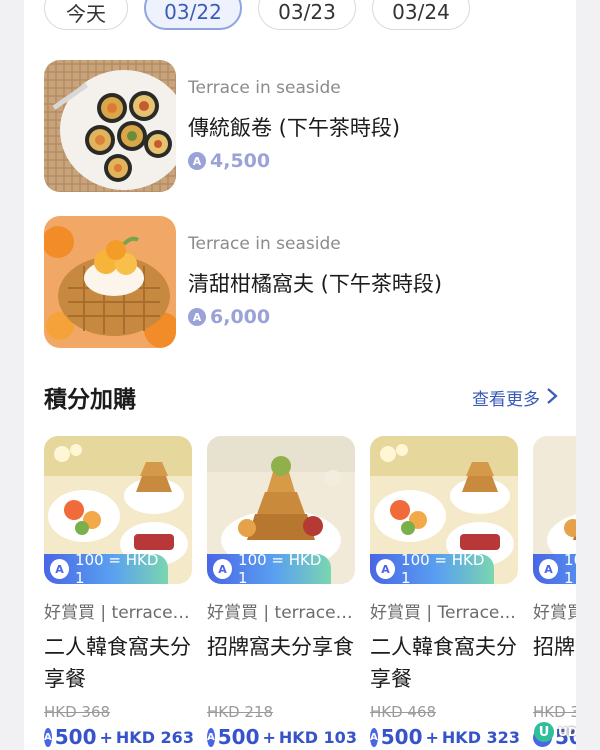 Image resolution: width=600 pixels, height=750 pixels. I want to click on product-image-citrus-waffle, so click(110, 282).